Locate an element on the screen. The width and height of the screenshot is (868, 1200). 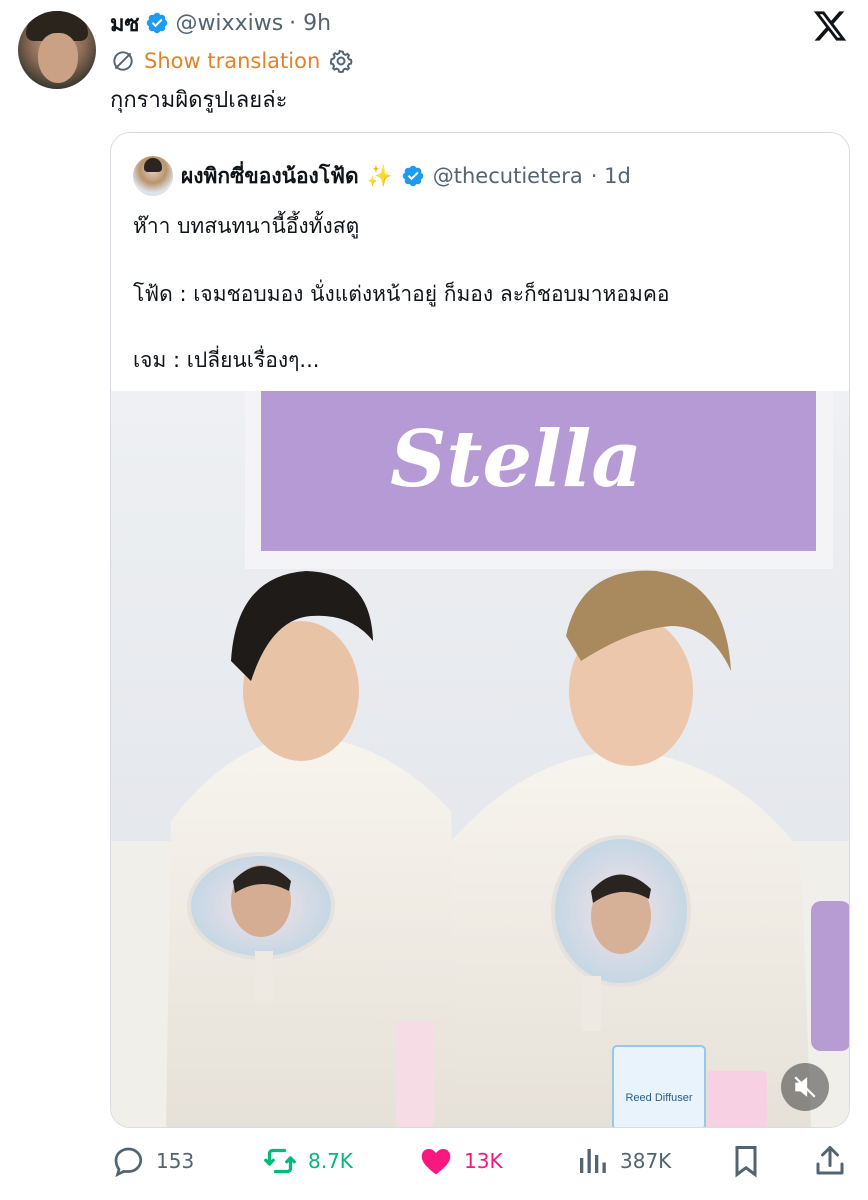
author-handle: @wixxiws is located at coordinates (229, 23).